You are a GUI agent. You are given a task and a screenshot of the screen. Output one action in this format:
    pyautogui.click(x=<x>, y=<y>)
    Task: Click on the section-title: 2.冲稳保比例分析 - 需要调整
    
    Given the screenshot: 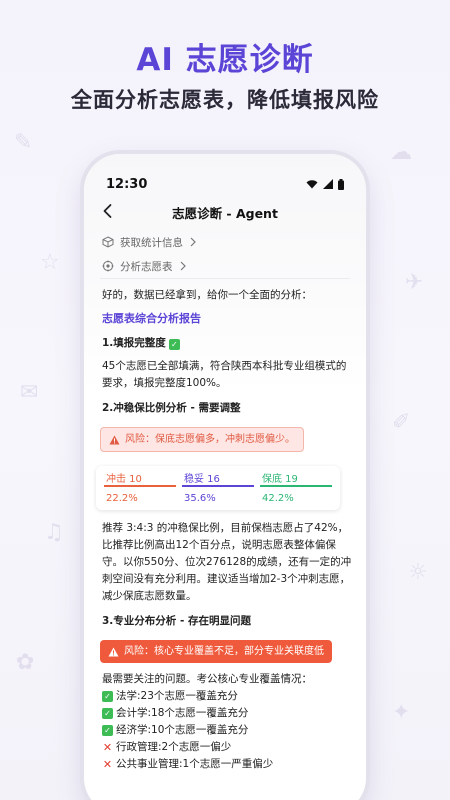 What is the action you would take?
    pyautogui.click(x=171, y=408)
    